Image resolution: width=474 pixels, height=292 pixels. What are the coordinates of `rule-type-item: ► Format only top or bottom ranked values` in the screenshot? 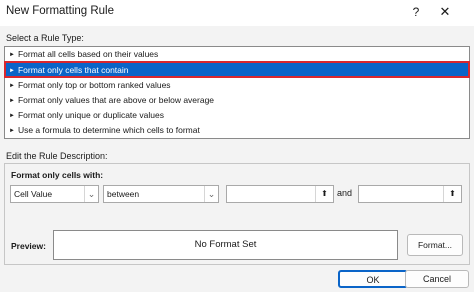 It's located at (237, 85).